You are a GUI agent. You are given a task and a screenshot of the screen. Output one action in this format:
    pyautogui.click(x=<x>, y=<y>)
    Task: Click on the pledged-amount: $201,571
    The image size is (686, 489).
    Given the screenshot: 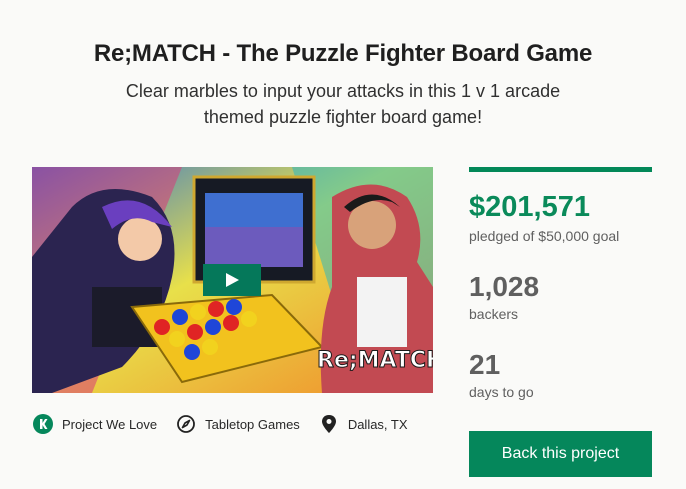 What is the action you would take?
    pyautogui.click(x=529, y=207)
    